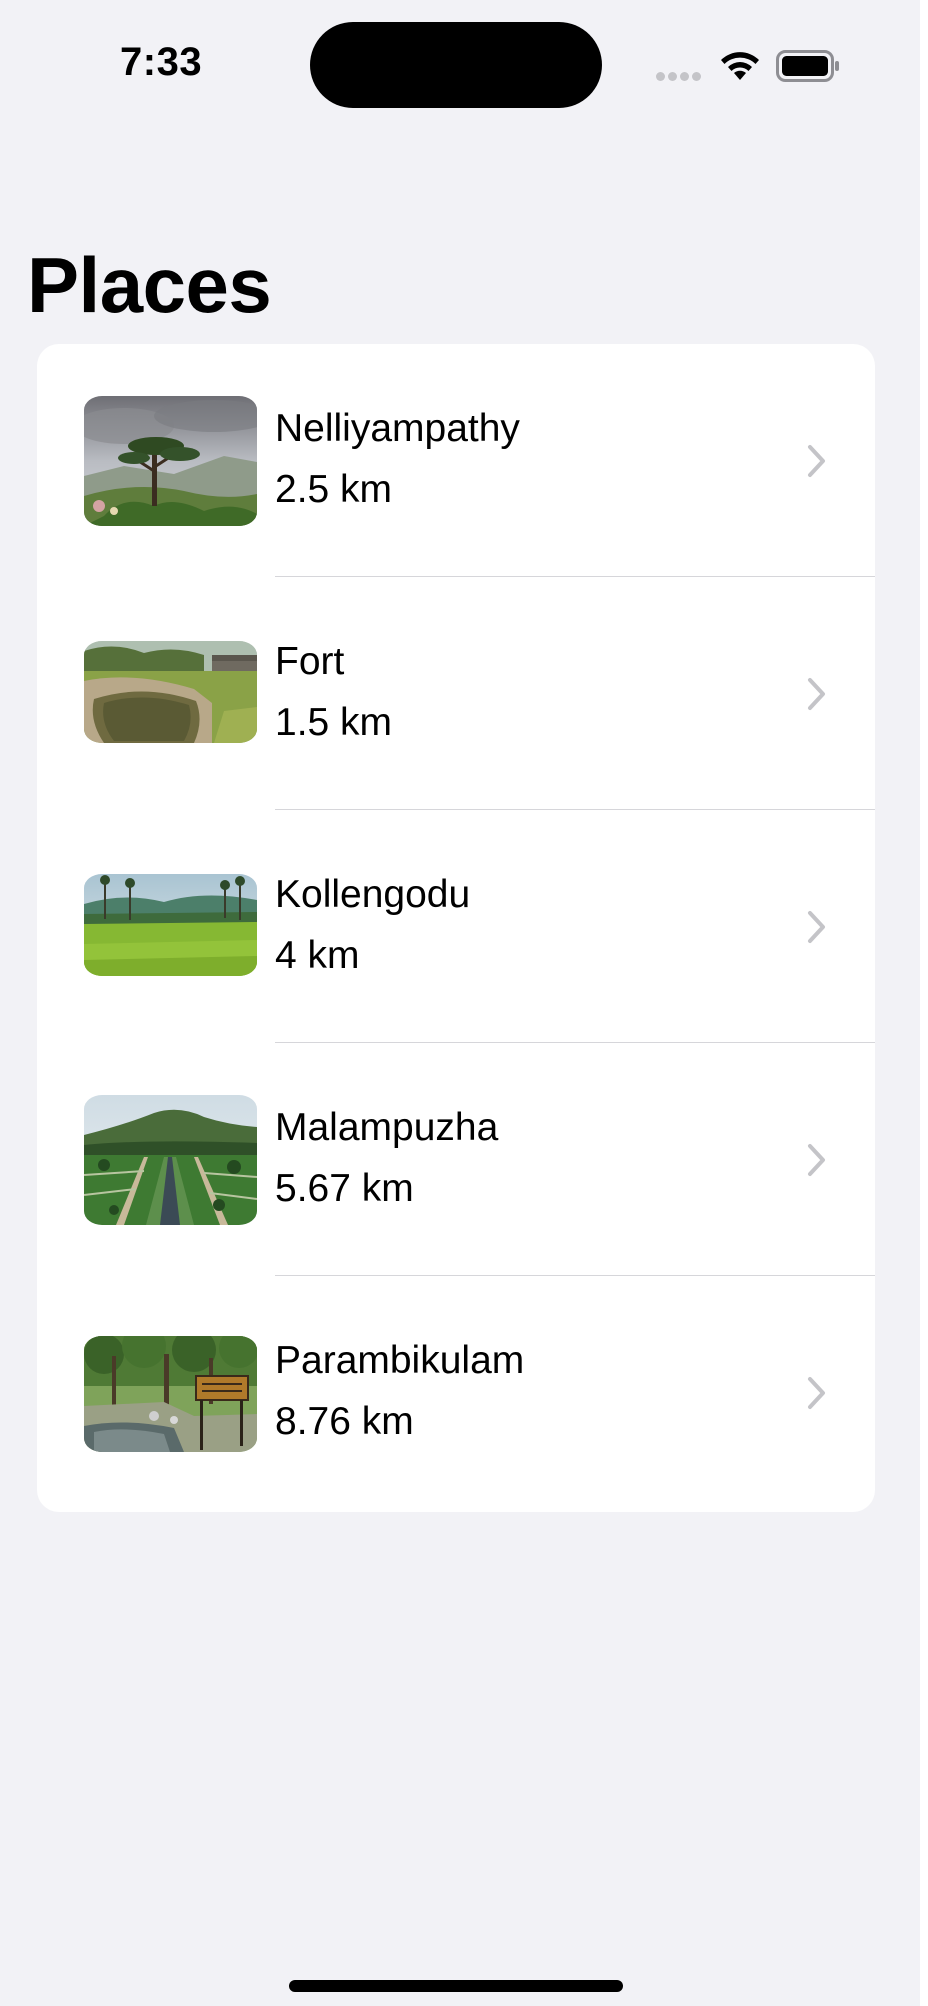  I want to click on fort-photo, so click(170, 692).